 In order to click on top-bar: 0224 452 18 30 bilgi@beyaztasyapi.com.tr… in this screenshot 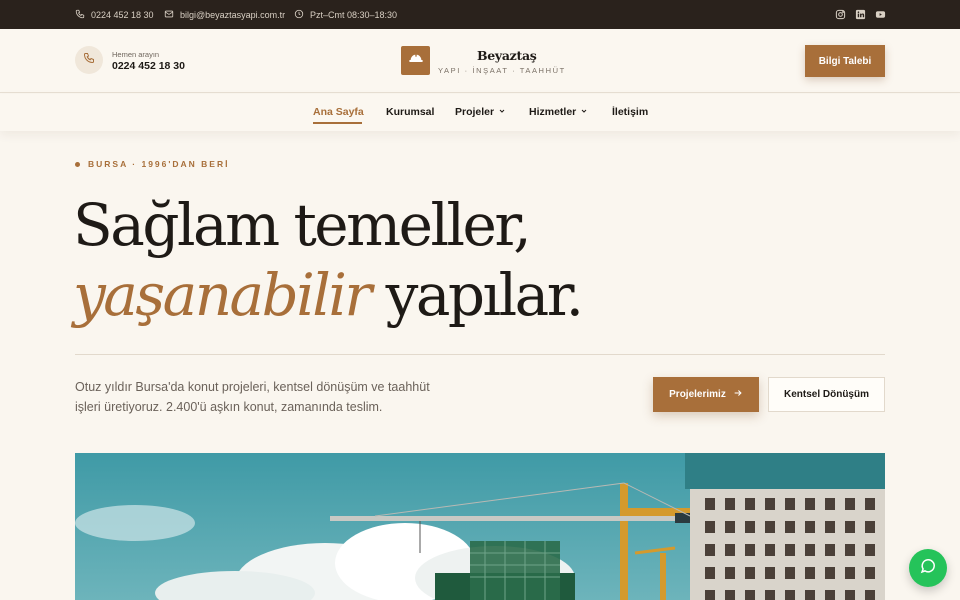, I will do `click(480, 14)`.